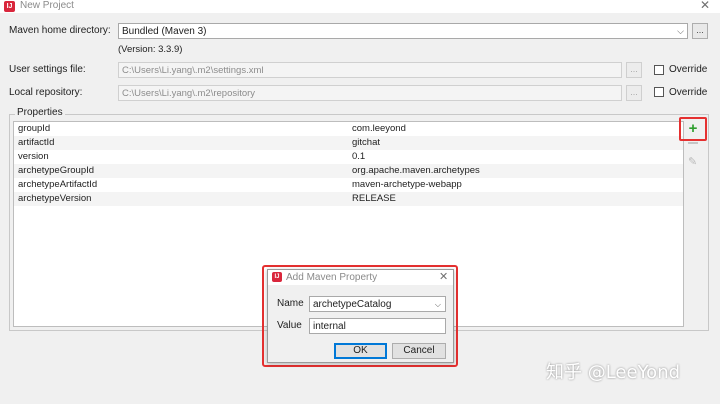 This screenshot has height=404, width=720. Describe the element at coordinates (332, 277) in the screenshot. I see `dialog-title: Add Maven Property` at that location.